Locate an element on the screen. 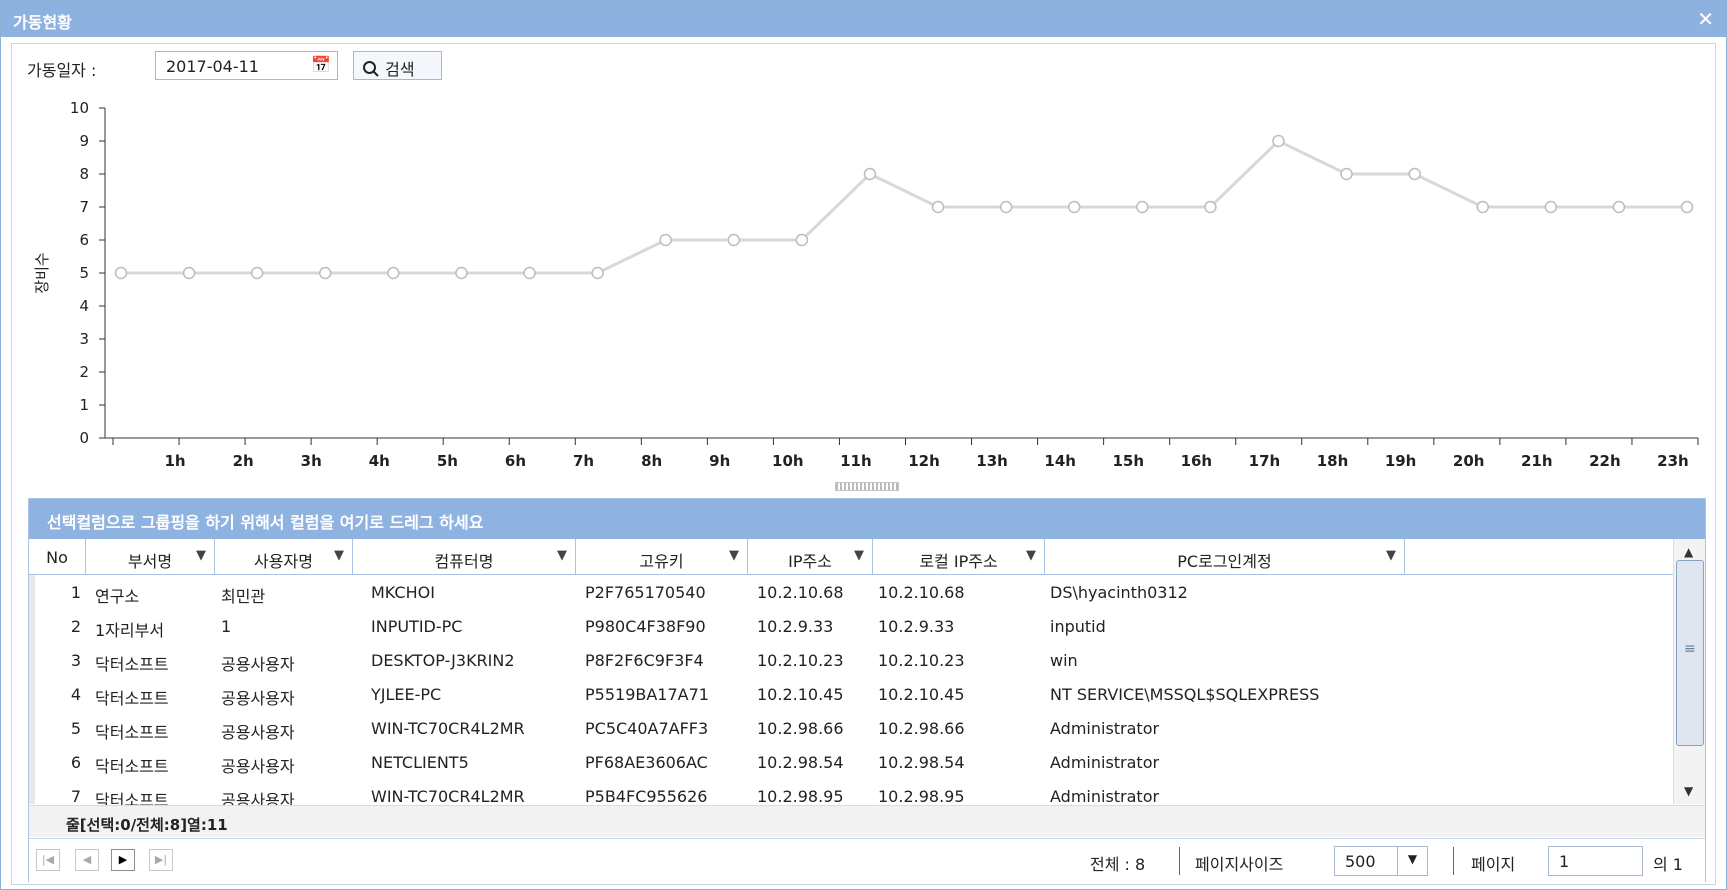 The width and height of the screenshot is (1727, 890). y-tick-label: 7 is located at coordinates (84, 207).